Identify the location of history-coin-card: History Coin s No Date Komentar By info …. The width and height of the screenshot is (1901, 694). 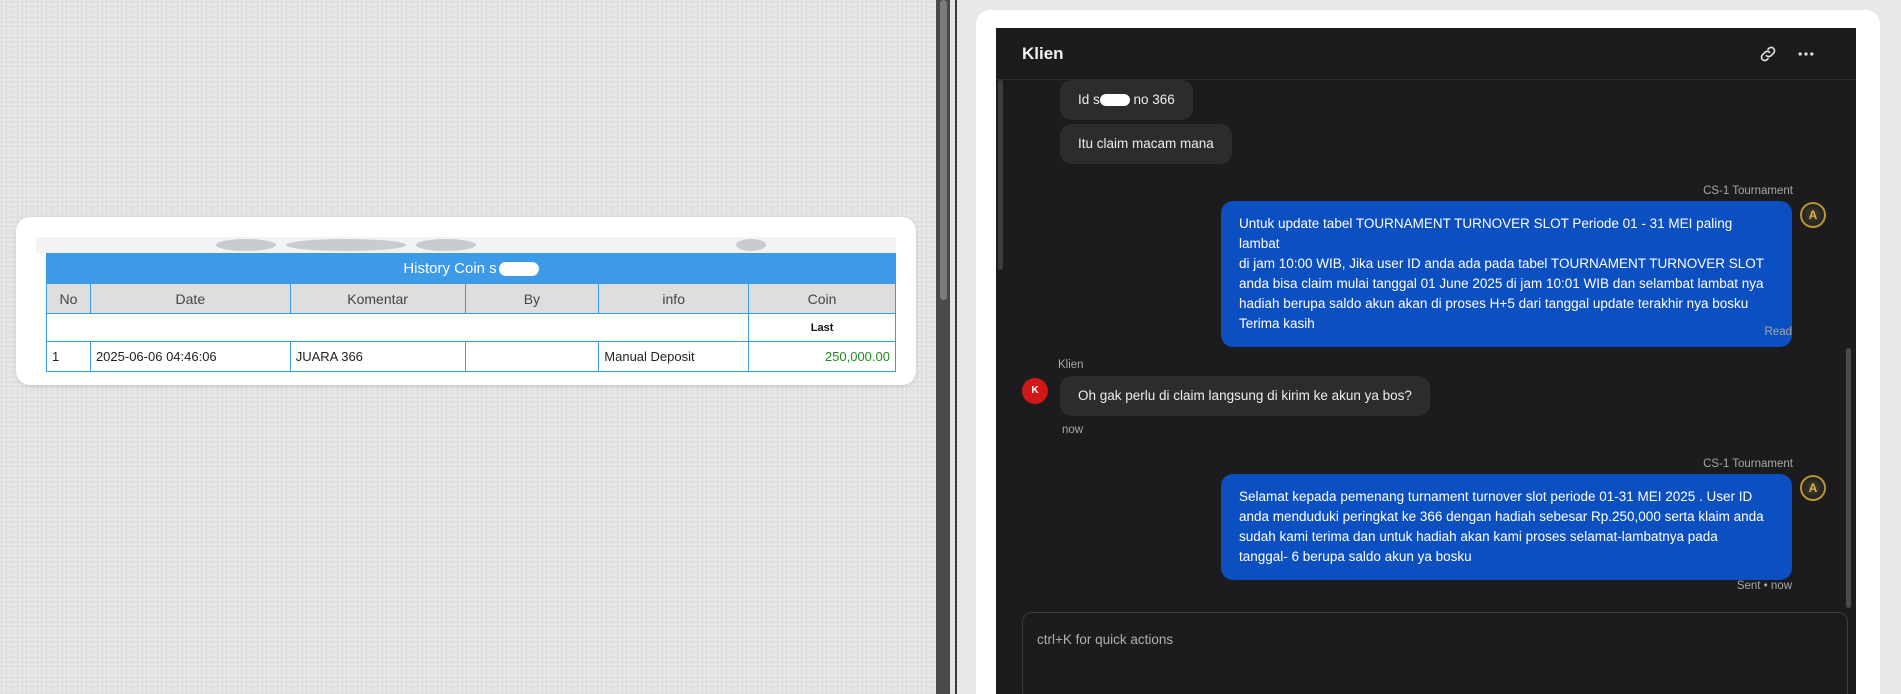
(466, 301).